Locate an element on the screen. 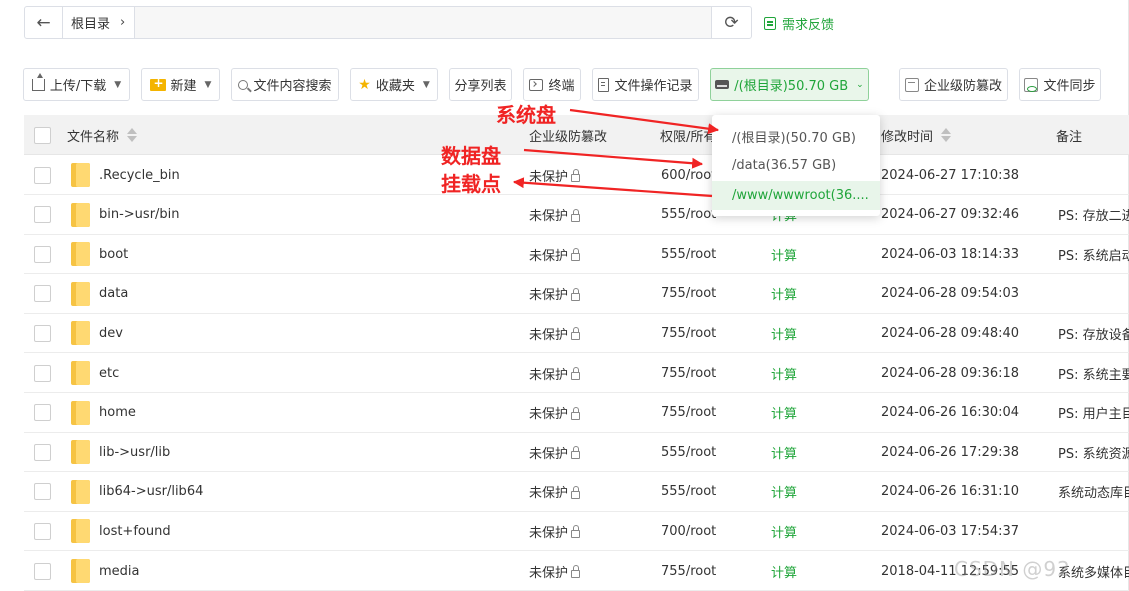 Image resolution: width=1129 pixels, height=591 pixels. breadcrumb: 根目录 › is located at coordinates (99, 22).